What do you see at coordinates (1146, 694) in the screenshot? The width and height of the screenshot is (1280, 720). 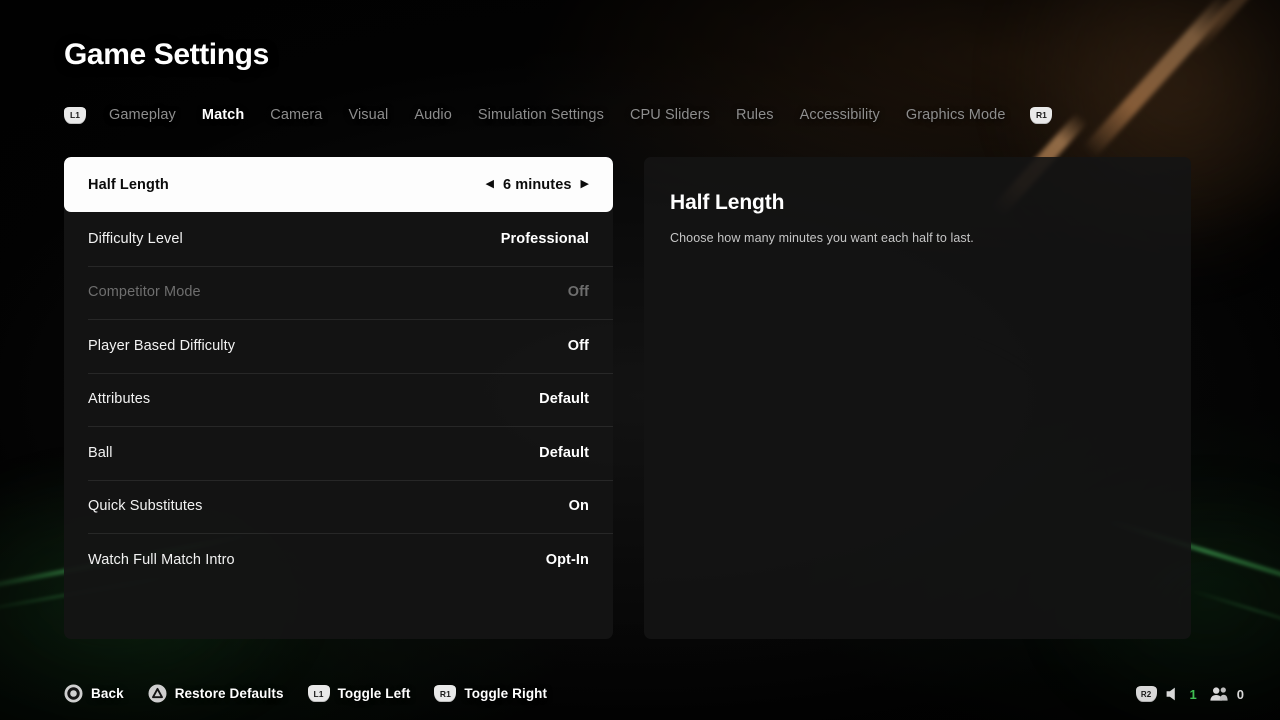 I see `r2-shoulder-icon: R2` at bounding box center [1146, 694].